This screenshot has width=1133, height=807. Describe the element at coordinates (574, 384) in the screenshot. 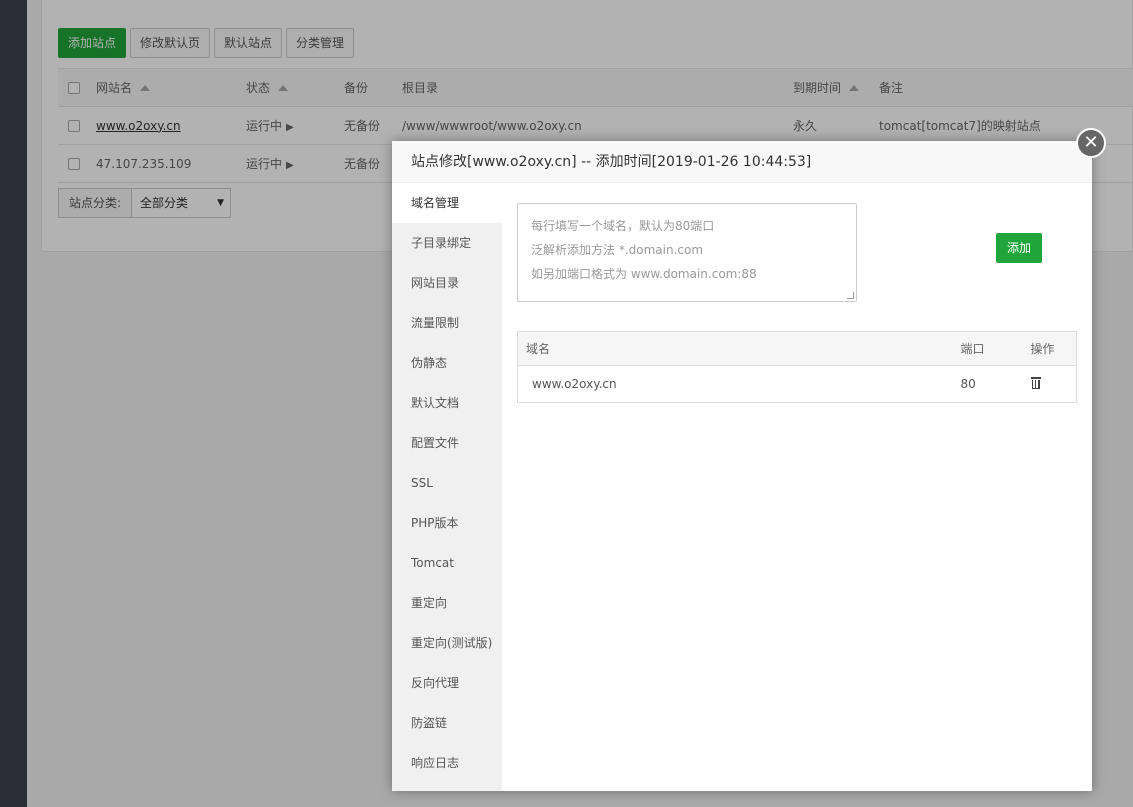

I see `domain-value: www.o2oxy.cn` at that location.